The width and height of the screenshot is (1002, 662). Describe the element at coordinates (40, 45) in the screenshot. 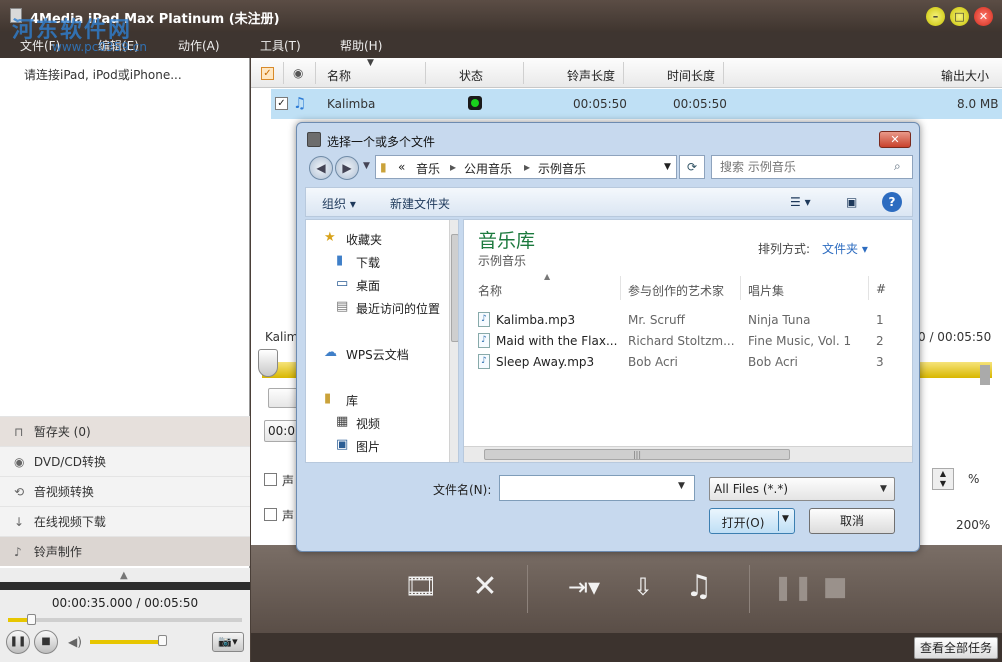

I see `menu-file: 文件(F)` at that location.